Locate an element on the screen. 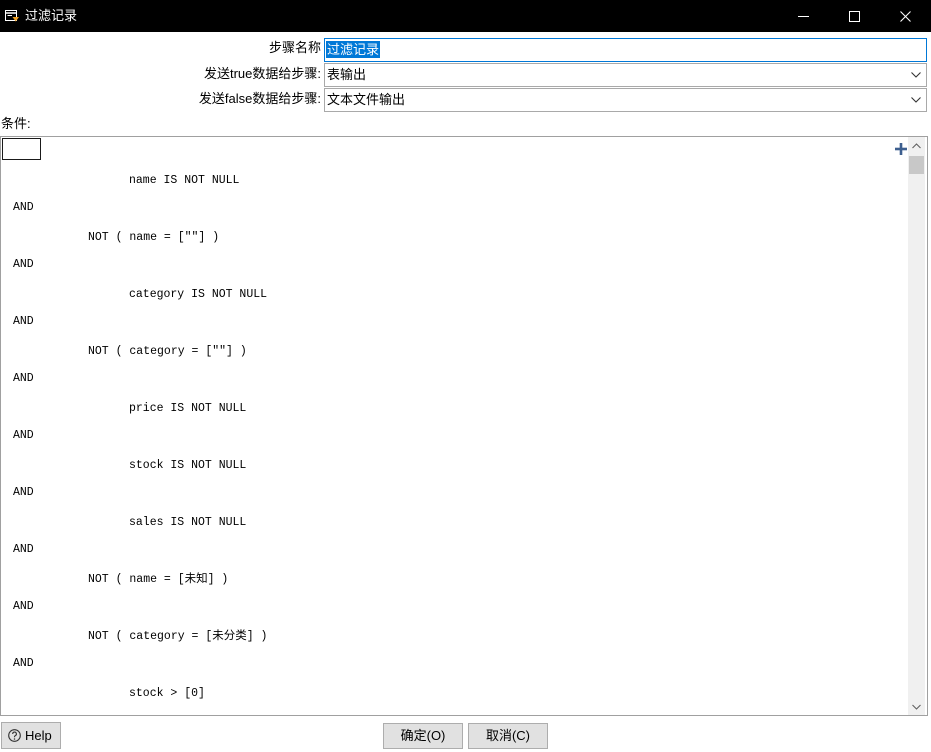  condition-label: 条件: is located at coordinates (16, 123).